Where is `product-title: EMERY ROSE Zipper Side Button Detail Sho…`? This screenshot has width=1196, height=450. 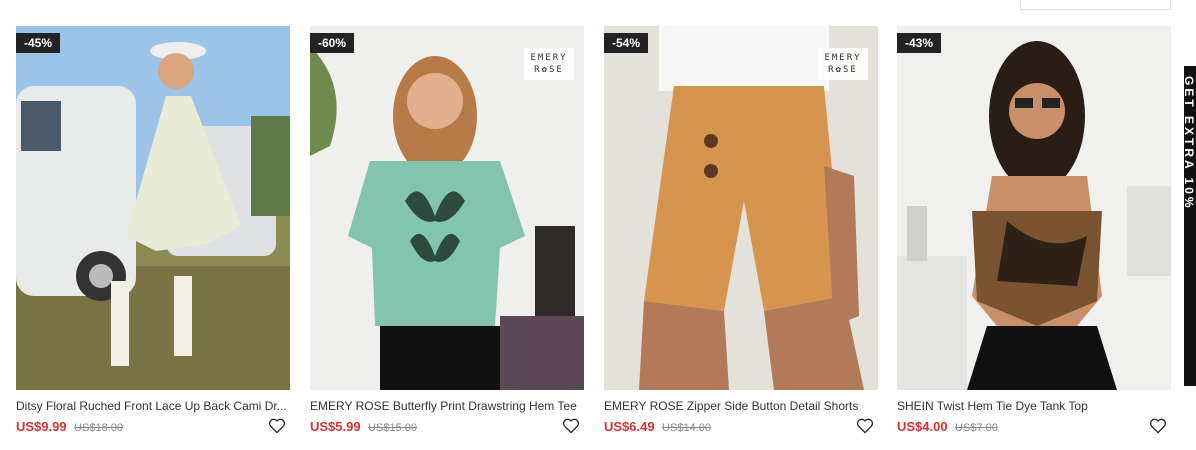 product-title: EMERY ROSE Zipper Side Button Detail Sho… is located at coordinates (741, 406).